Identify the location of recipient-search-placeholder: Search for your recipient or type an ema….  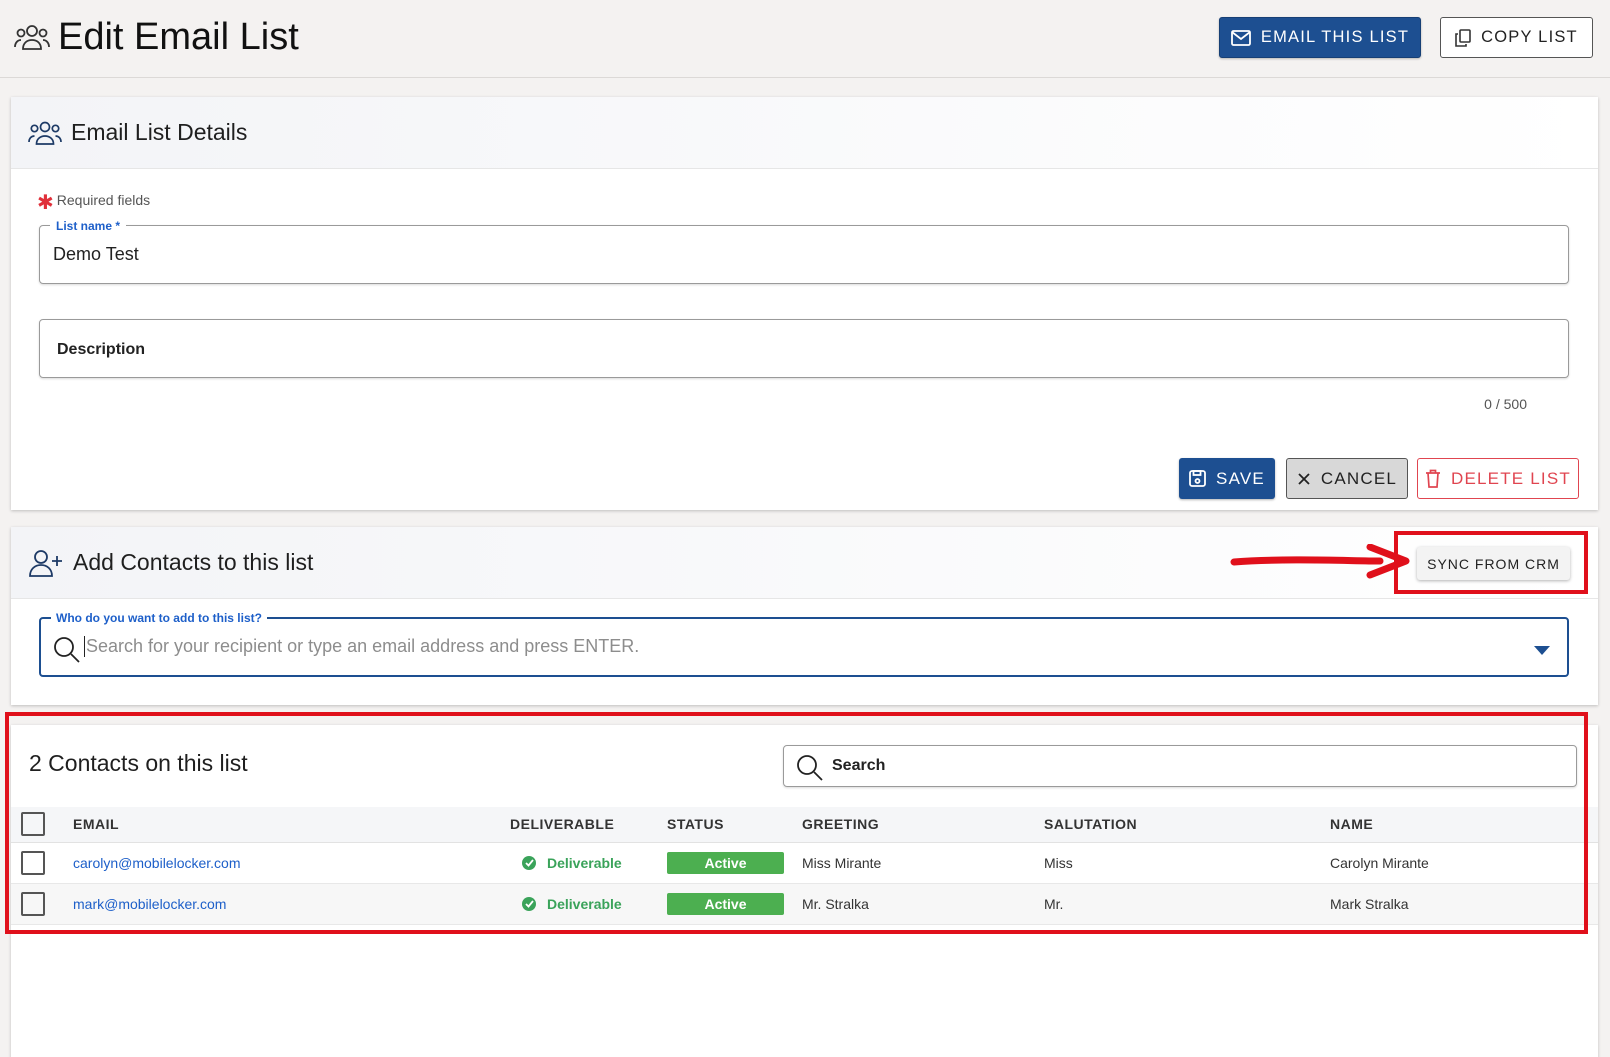
(362, 646).